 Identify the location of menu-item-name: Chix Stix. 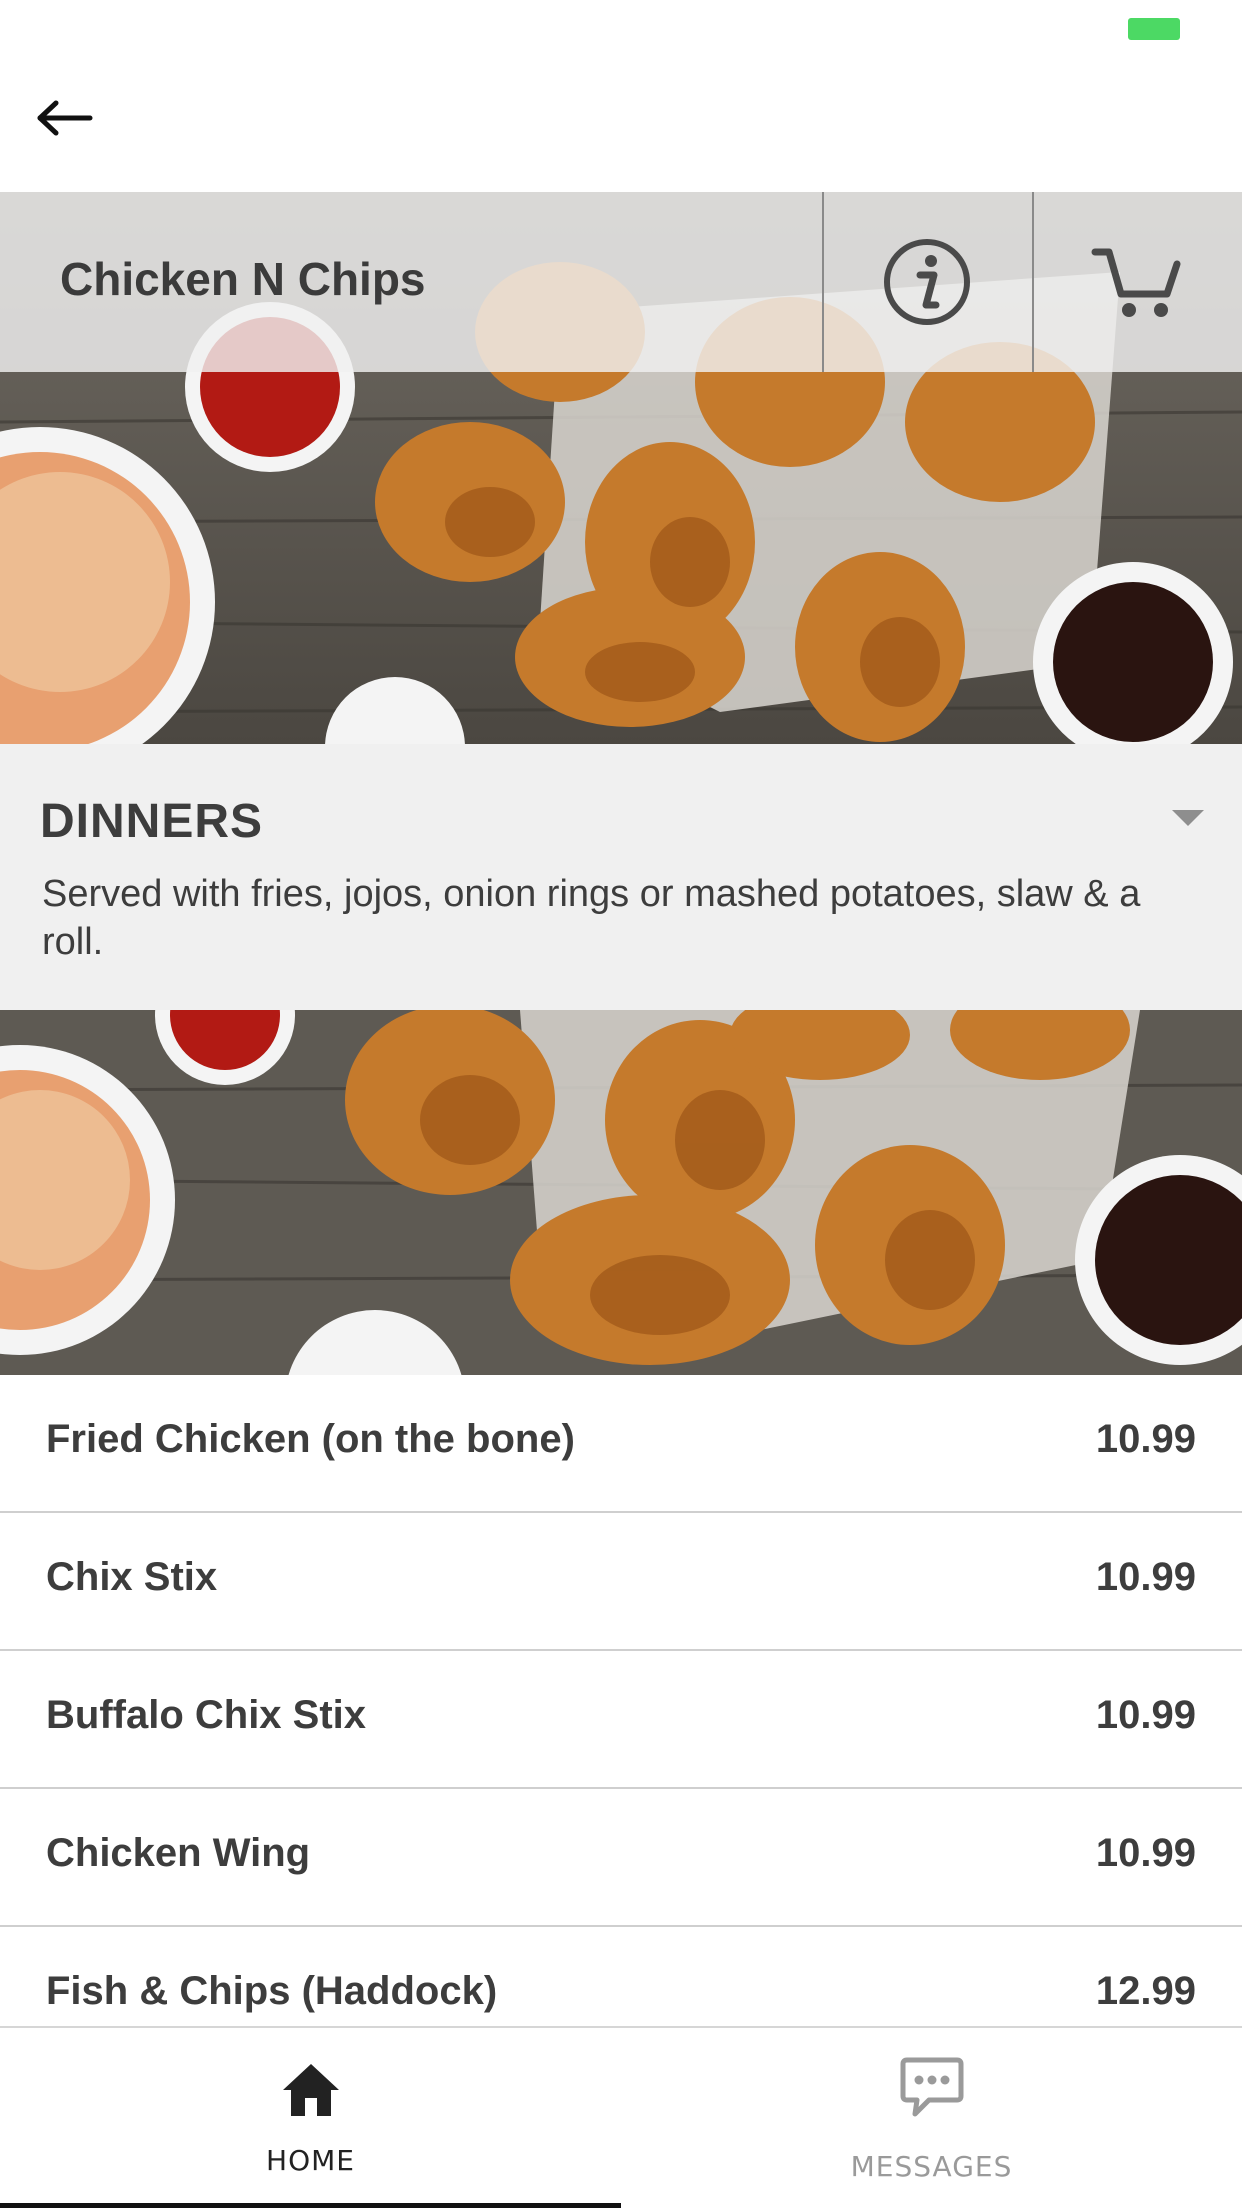
(132, 1577).